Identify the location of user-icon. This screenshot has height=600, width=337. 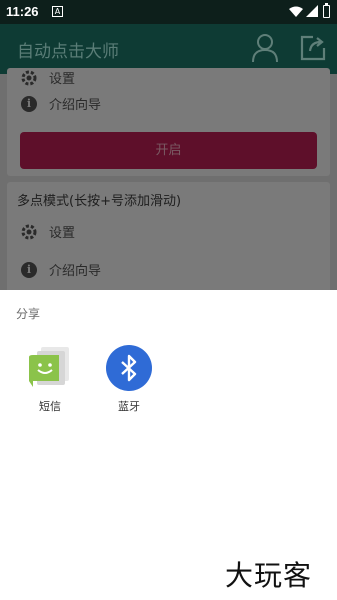
(265, 48).